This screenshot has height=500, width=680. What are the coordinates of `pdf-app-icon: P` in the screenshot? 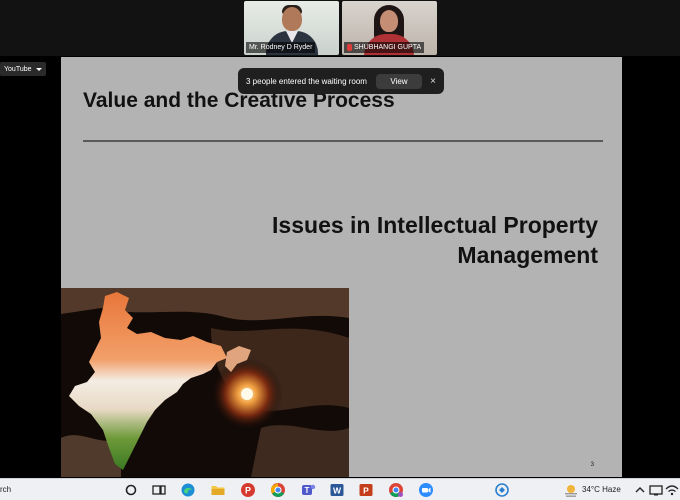 It's located at (248, 490).